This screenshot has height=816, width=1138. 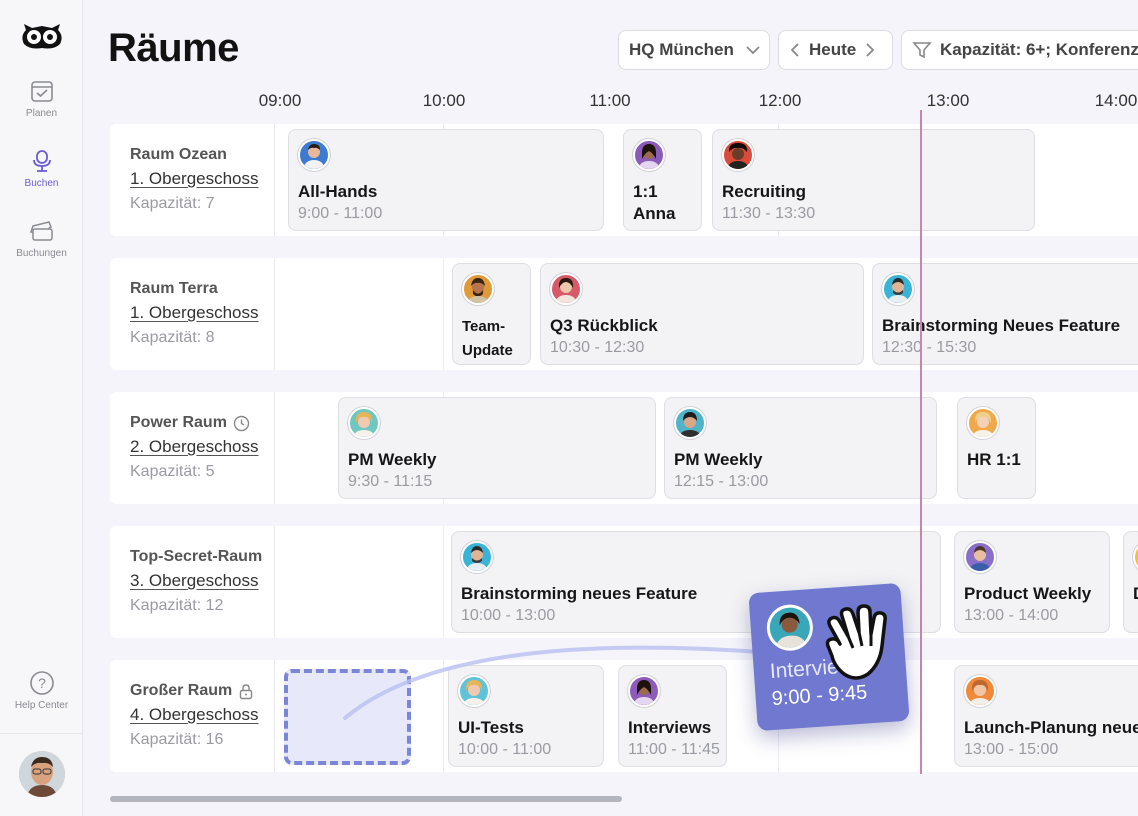 What do you see at coordinates (870, 50) in the screenshot?
I see `chevron-right-icon` at bounding box center [870, 50].